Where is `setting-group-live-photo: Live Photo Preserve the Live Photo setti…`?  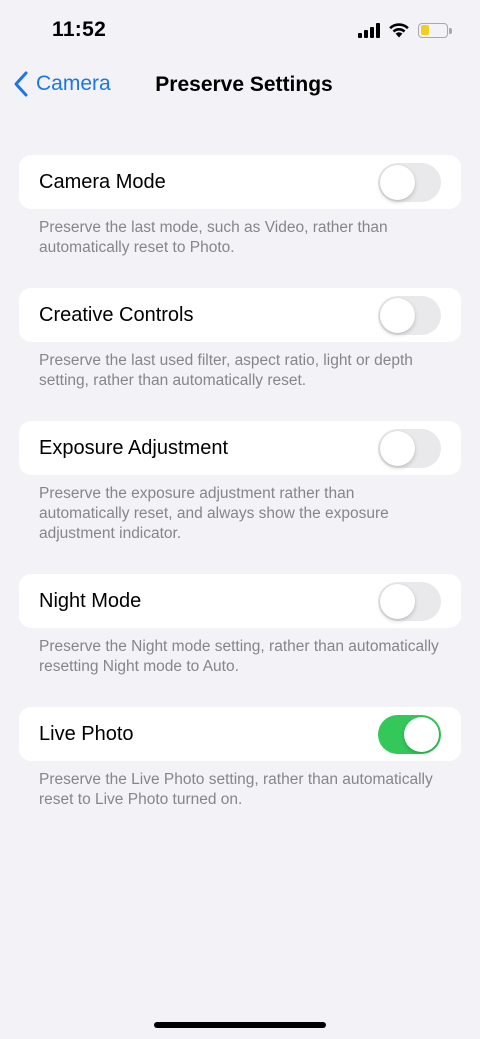 setting-group-live-photo: Live Photo Preserve the Live Photo setti… is located at coordinates (240, 758).